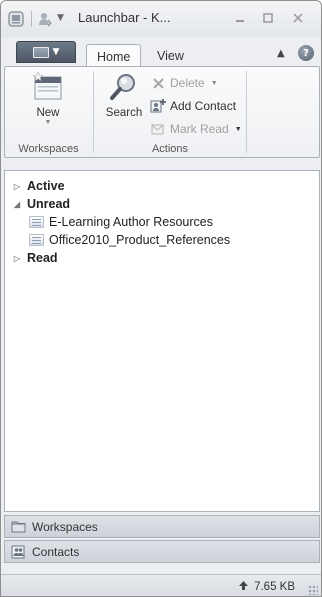  Describe the element at coordinates (140, 240) in the screenshot. I see `tree-item-label: Office2010_Product_References` at that location.